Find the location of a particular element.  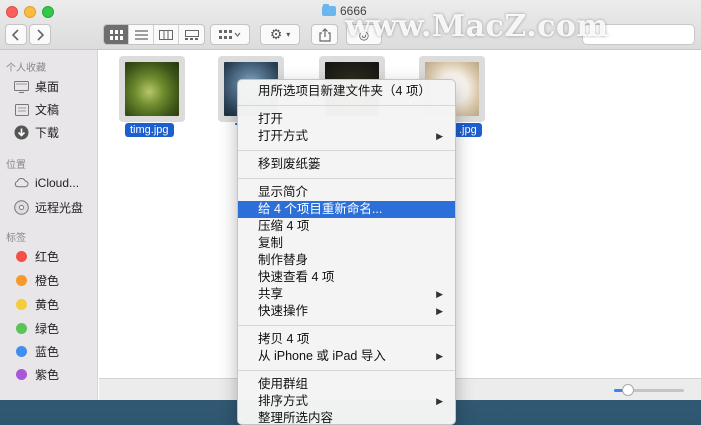

group-grid-icon is located at coordinates (230, 34).